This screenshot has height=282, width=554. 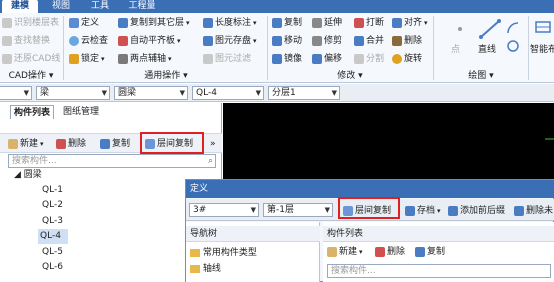 I want to click on split-button: 分割, so click(x=369, y=59).